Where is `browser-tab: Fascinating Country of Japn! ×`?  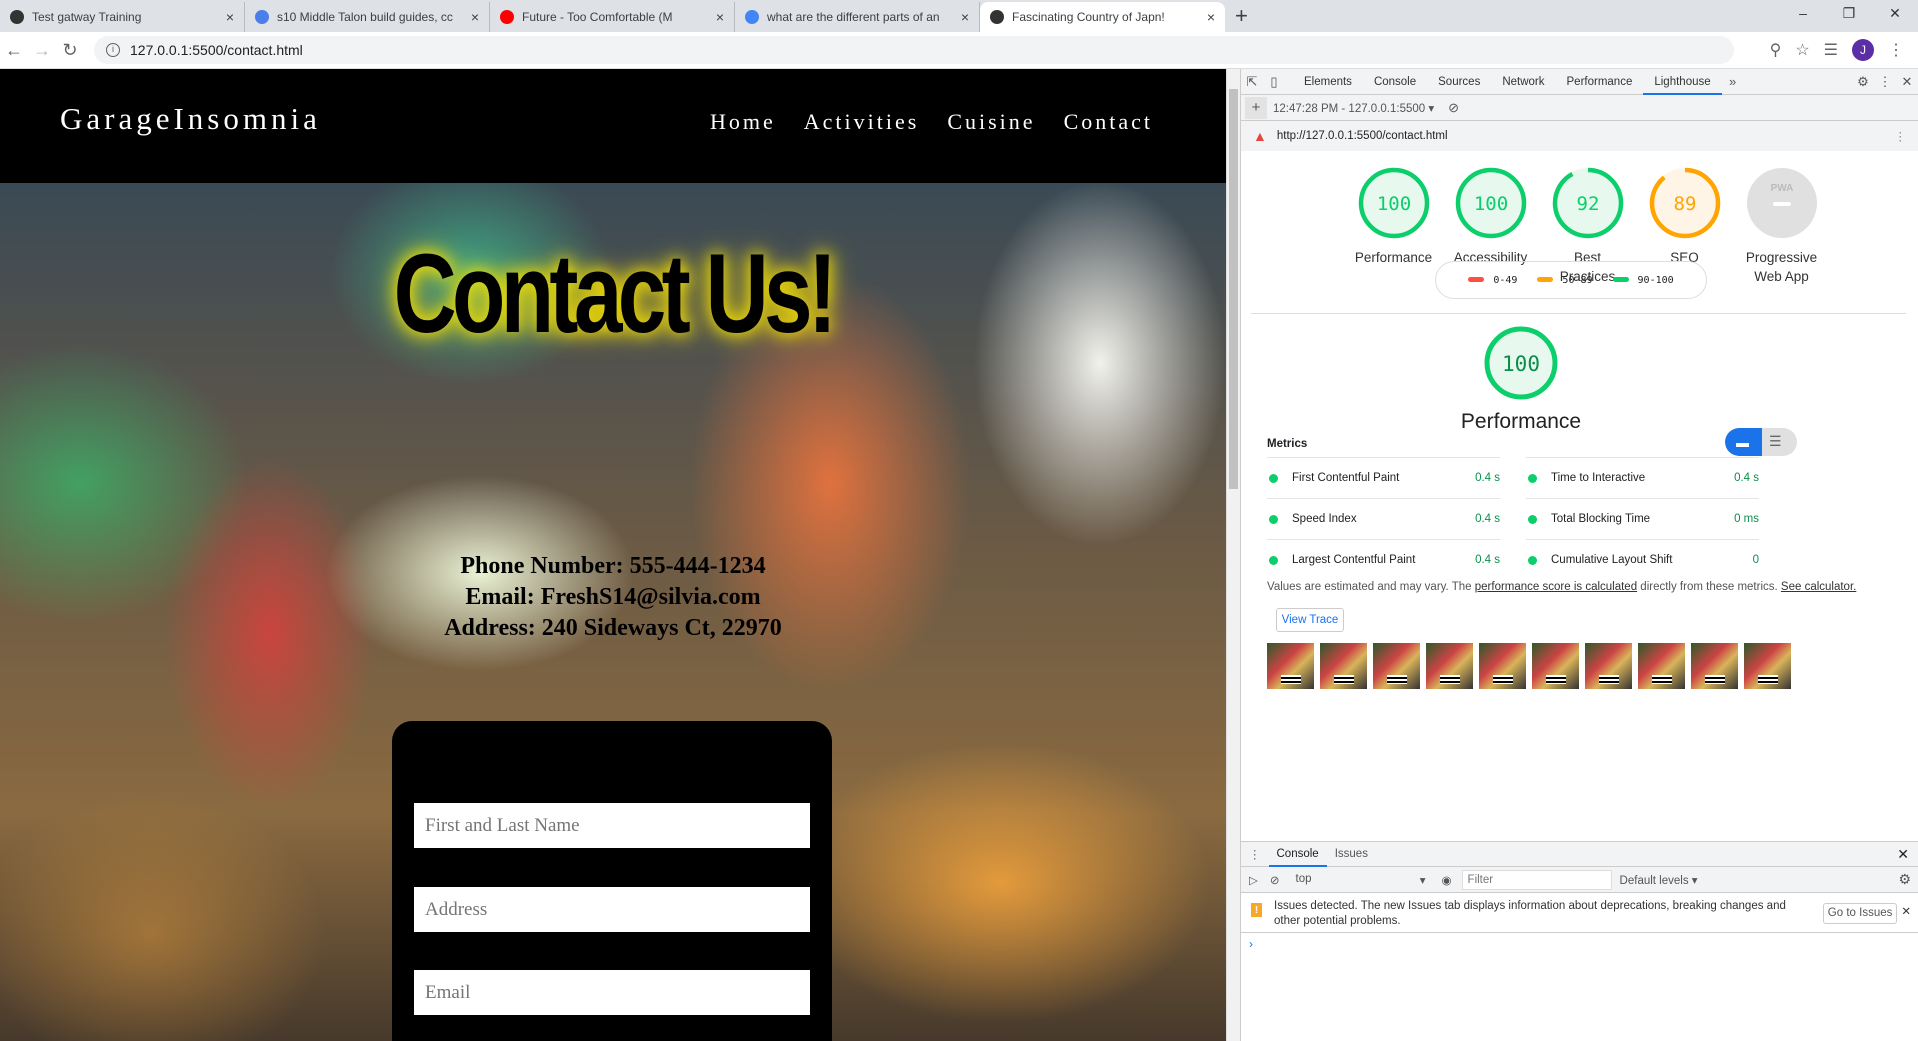
browser-tab: Fascinating Country of Japn! × is located at coordinates (1102, 17).